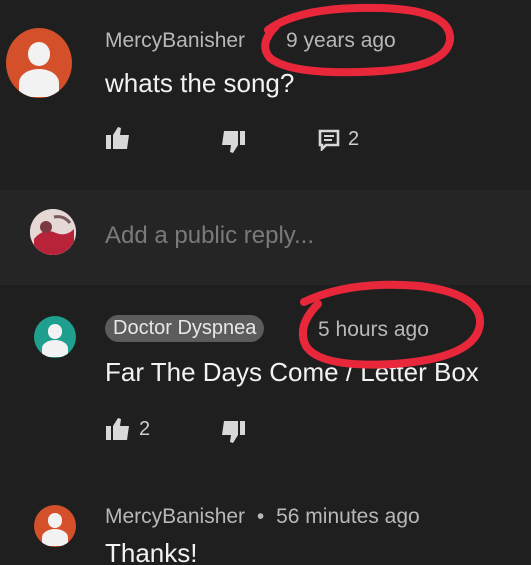 The height and width of the screenshot is (565, 531). Describe the element at coordinates (53, 232) in the screenshot. I see `current-user-avatar` at that location.